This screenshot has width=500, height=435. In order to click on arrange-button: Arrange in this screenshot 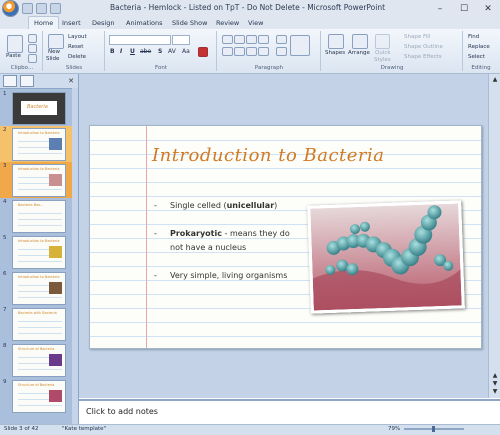, I will do `click(359, 53)`.